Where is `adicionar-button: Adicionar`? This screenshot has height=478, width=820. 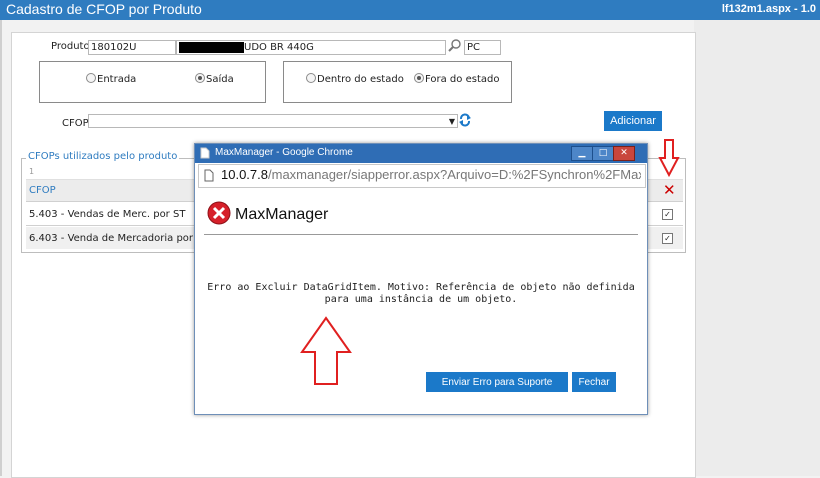 adicionar-button: Adicionar is located at coordinates (633, 121).